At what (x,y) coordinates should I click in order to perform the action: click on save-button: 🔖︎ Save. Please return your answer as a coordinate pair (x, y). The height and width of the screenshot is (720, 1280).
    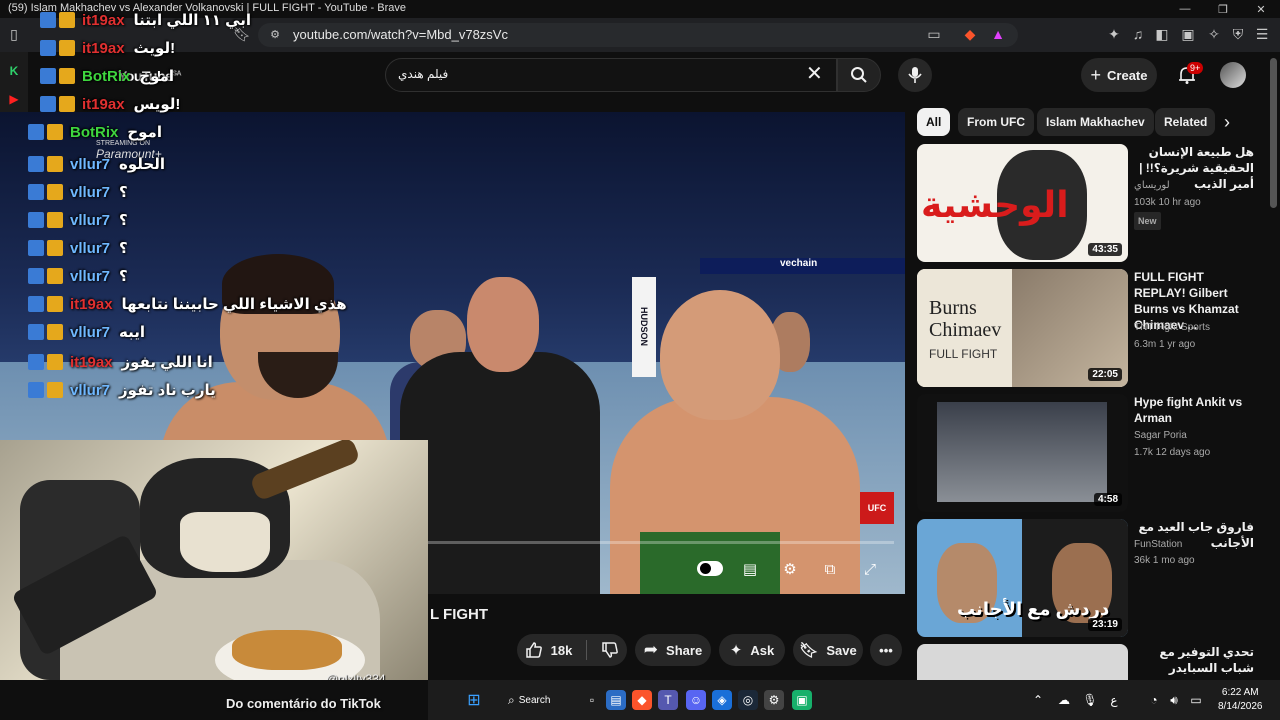
    Looking at the image, I should click on (828, 650).